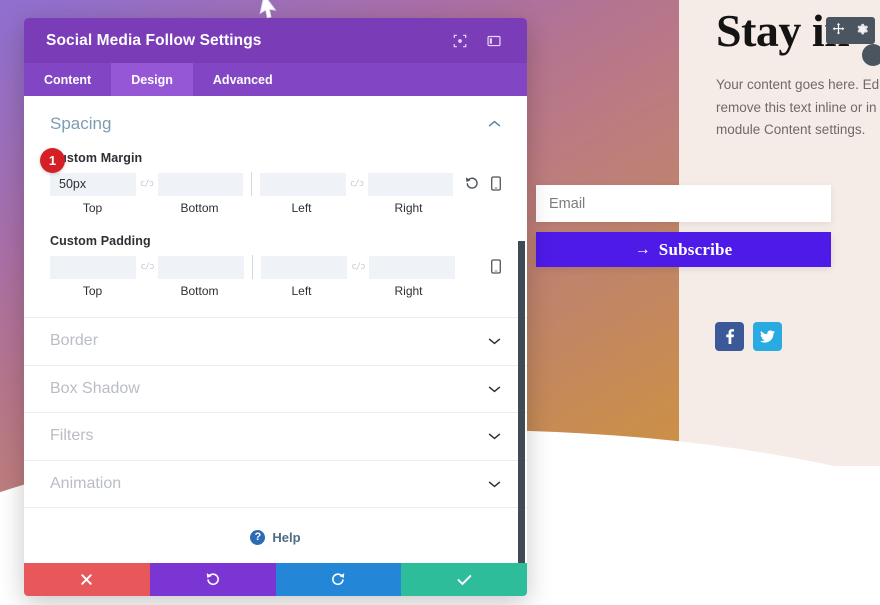 The image size is (880, 605). I want to click on layout-panel-glyph, so click(494, 40).